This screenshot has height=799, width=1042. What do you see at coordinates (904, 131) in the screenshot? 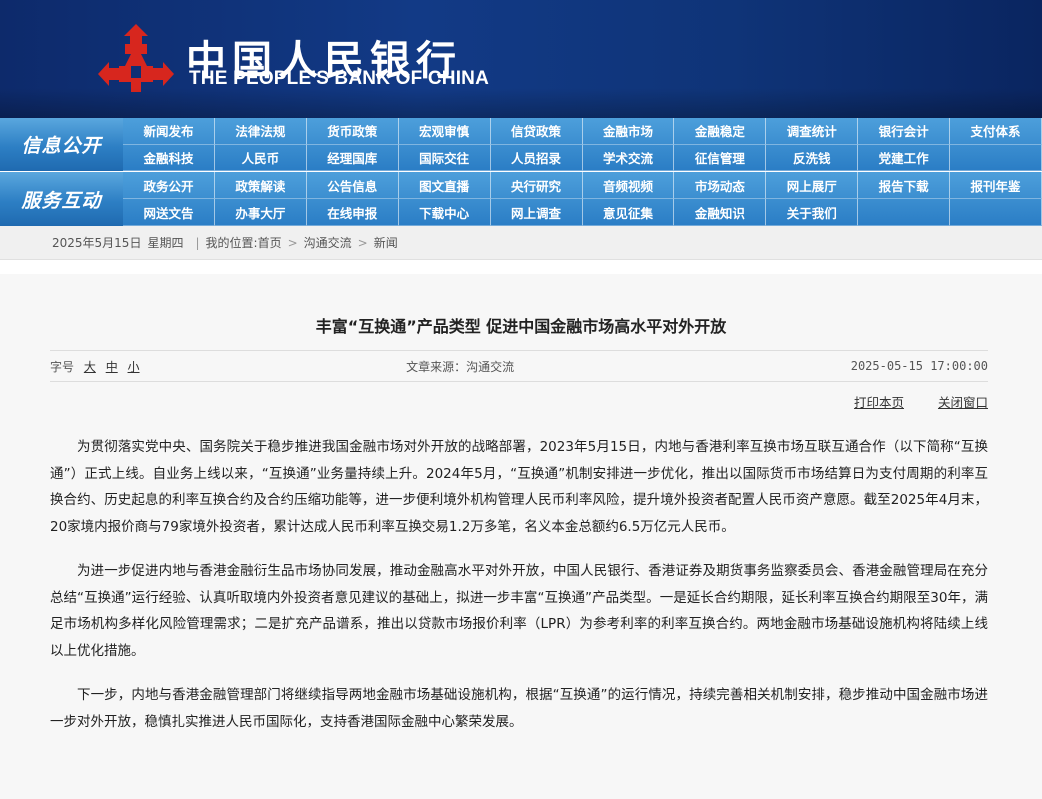
I see `nav-item-accounting: 银行会计` at bounding box center [904, 131].